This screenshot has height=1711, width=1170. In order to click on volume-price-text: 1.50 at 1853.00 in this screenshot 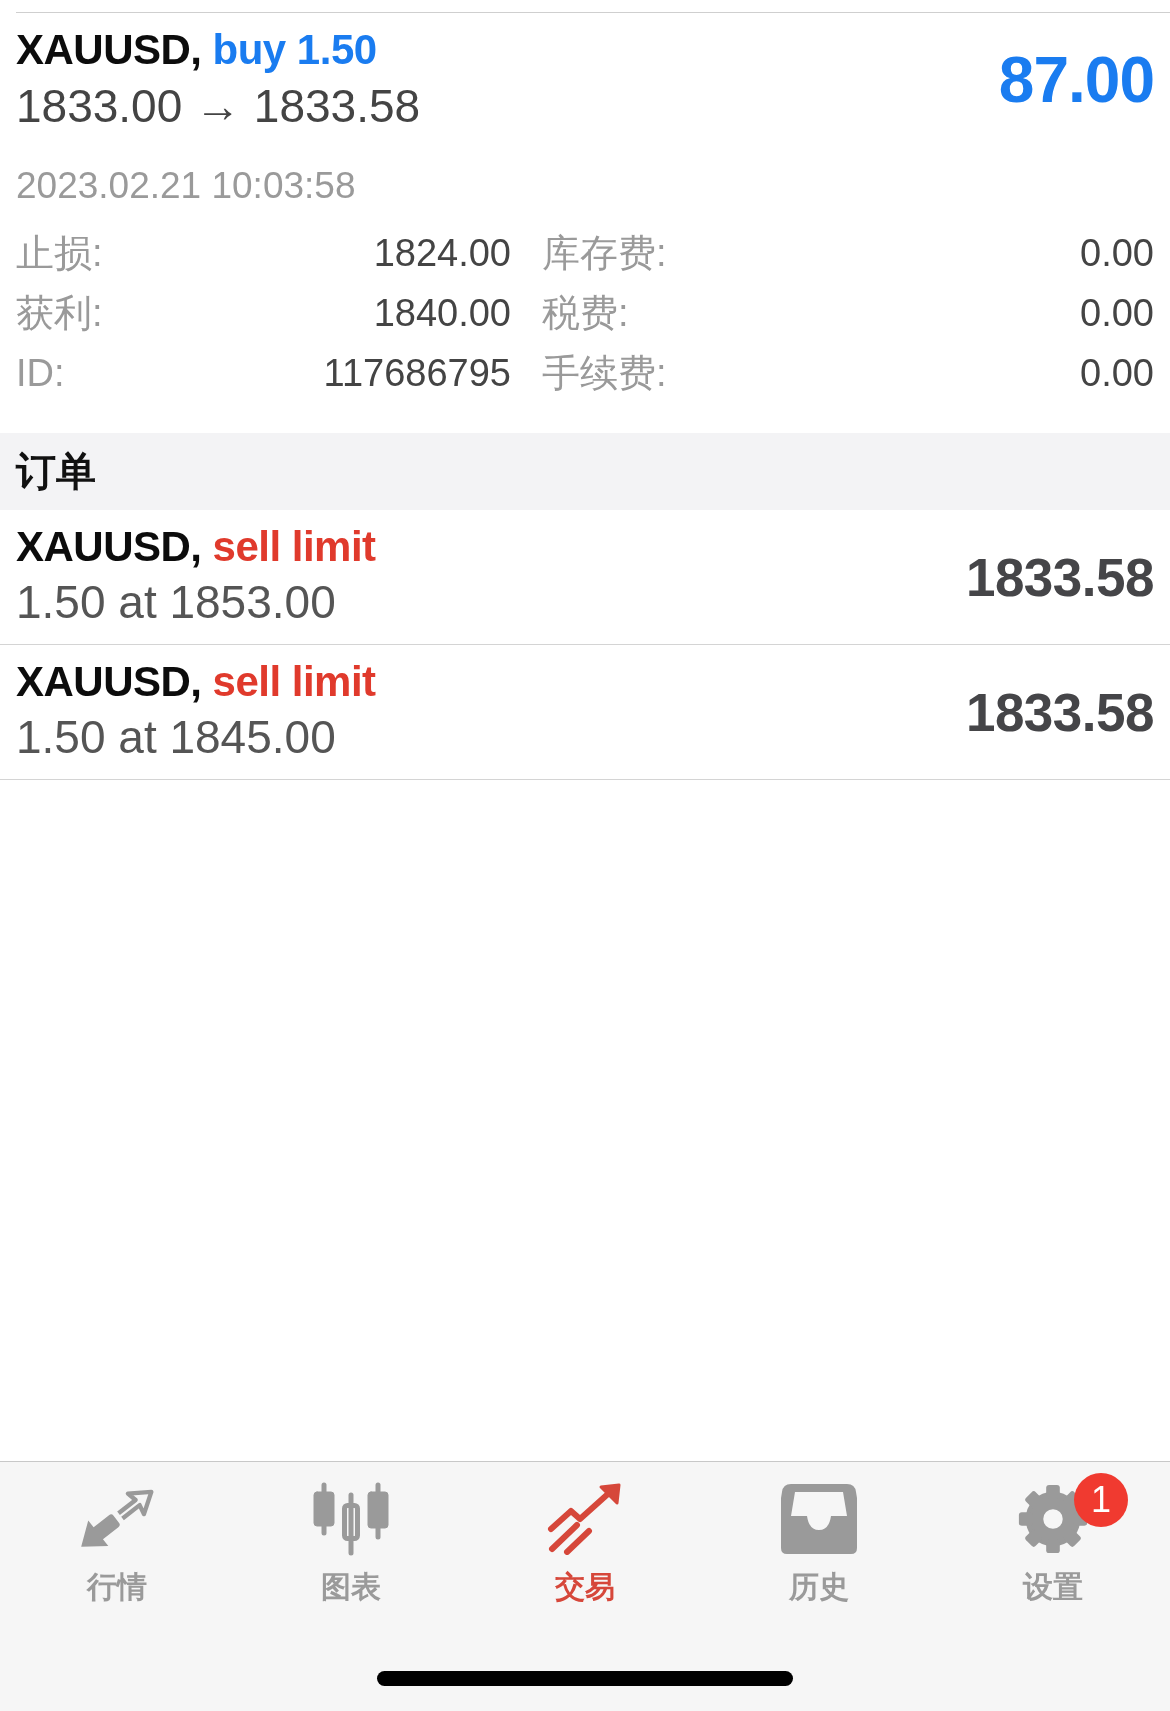, I will do `click(176, 602)`.